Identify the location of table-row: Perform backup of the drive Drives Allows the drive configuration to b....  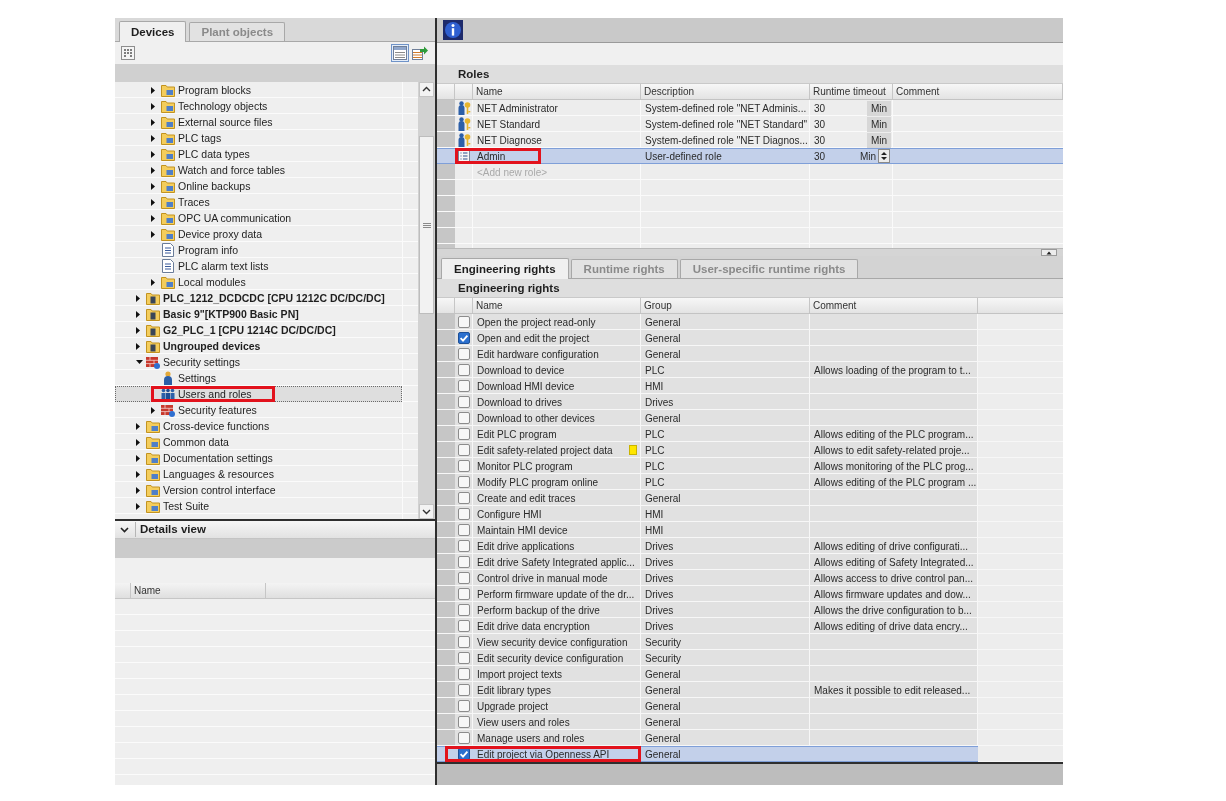
(707, 610).